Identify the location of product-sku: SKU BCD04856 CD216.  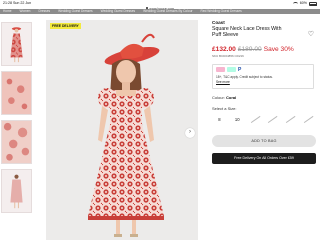
(228, 55).